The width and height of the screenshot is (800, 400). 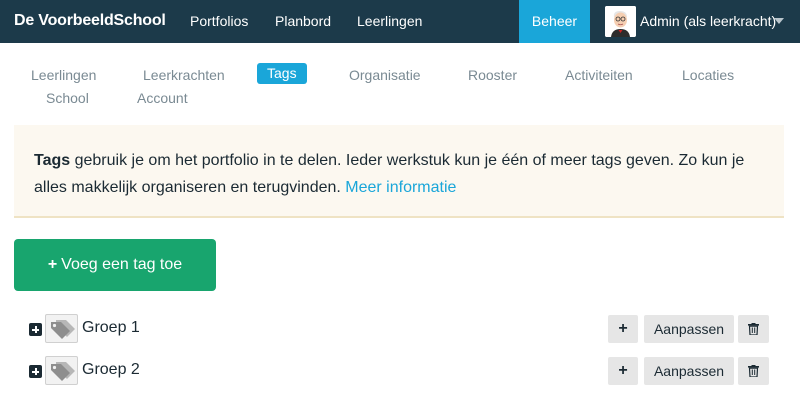 I want to click on info-bold: Tags, so click(x=52, y=160).